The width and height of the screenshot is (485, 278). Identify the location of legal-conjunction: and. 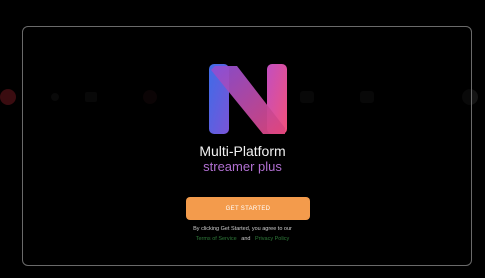
(246, 239).